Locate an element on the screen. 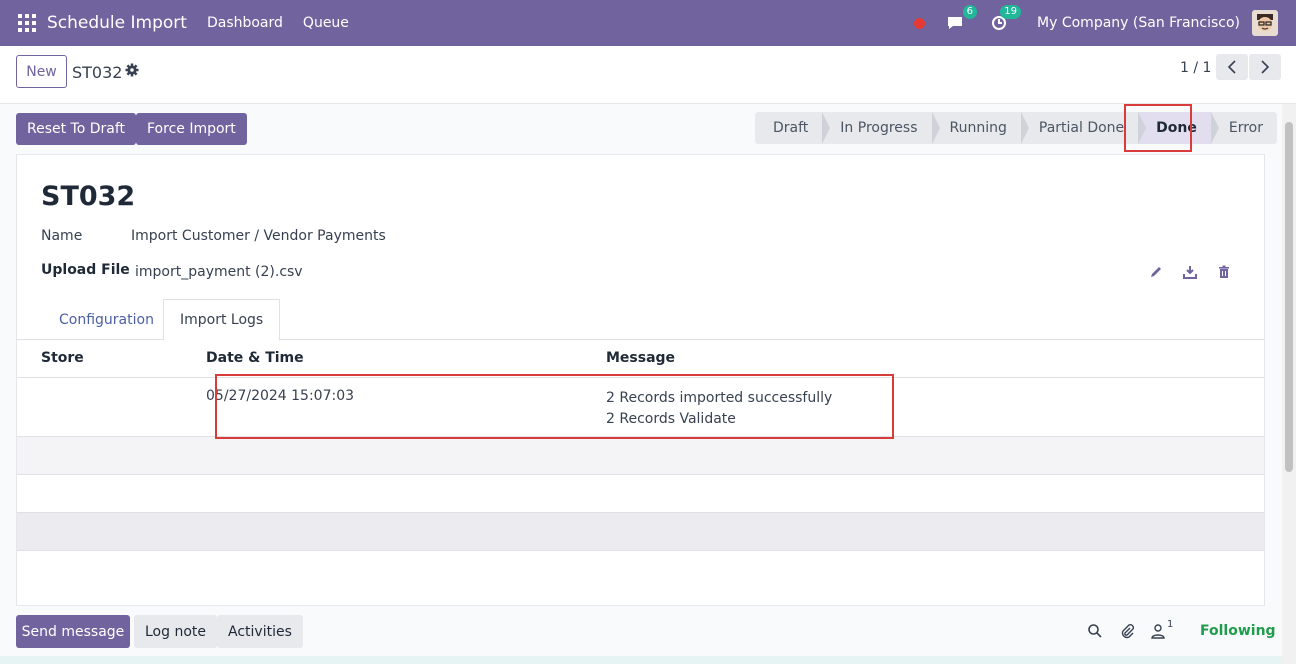 The height and width of the screenshot is (664, 1296). name-label: Name is located at coordinates (62, 236).